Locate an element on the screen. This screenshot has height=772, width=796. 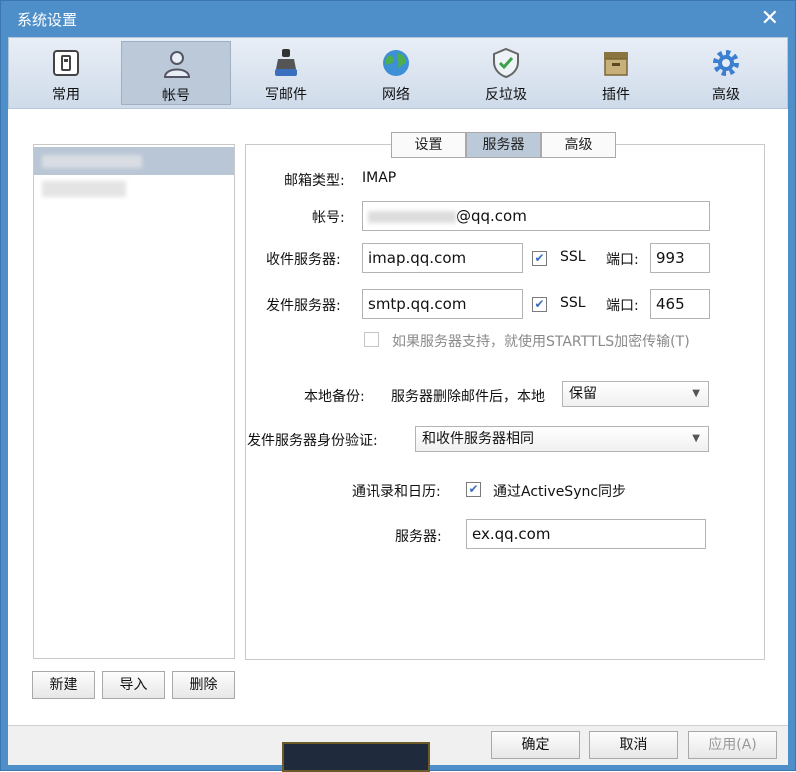
local-backup-select: 保留 ▼ is located at coordinates (635, 394).